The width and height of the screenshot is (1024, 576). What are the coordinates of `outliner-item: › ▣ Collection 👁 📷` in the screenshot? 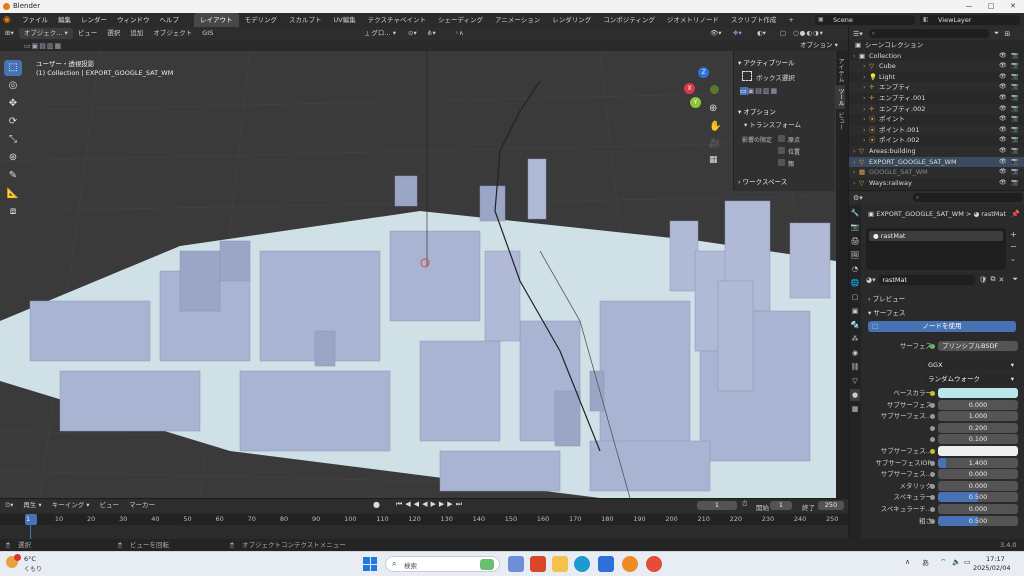 It's located at (936, 56).